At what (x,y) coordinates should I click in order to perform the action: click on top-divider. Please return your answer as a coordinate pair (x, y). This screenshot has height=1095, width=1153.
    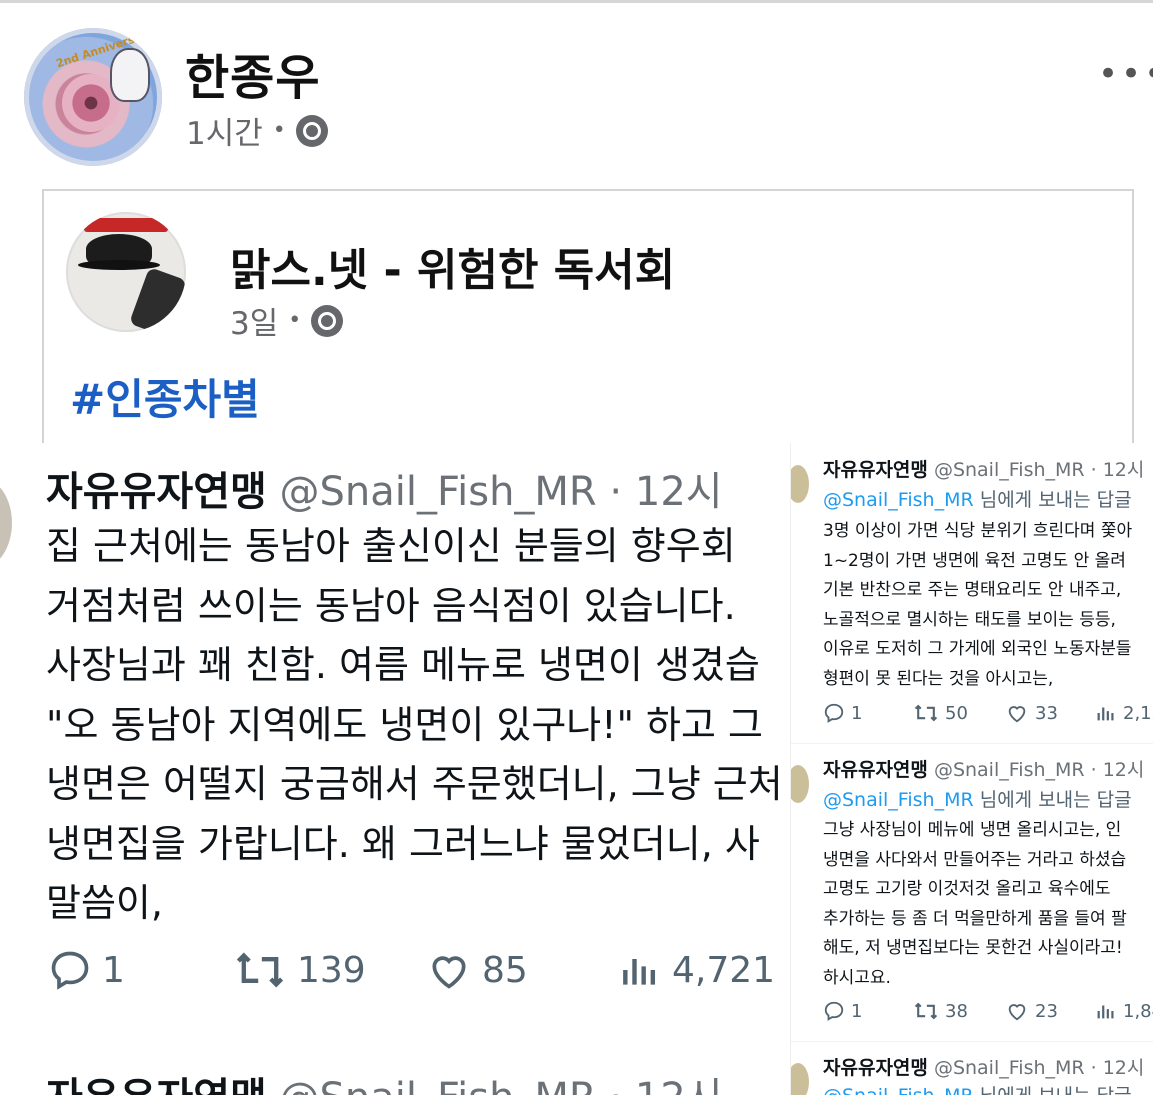
    Looking at the image, I should click on (576, 1).